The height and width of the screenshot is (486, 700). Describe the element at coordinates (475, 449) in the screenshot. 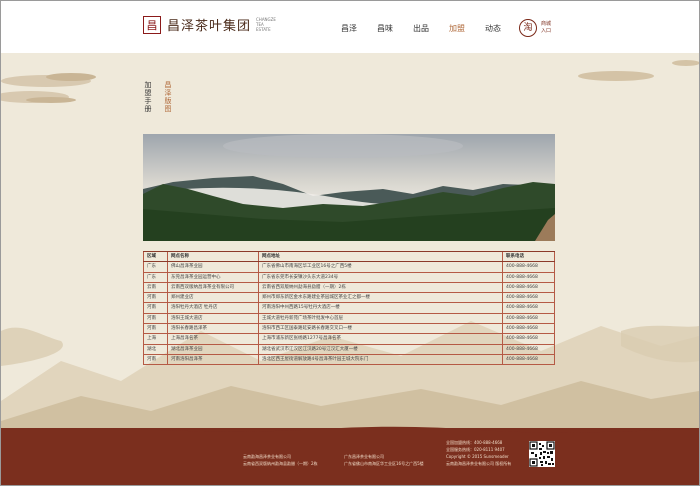

I see `footer-hotline-service: 全国服务热线：020-8111 9407` at that location.